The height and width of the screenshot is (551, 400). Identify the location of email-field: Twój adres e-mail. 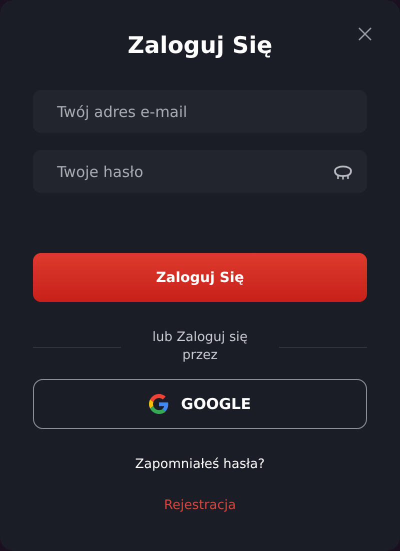
(200, 111).